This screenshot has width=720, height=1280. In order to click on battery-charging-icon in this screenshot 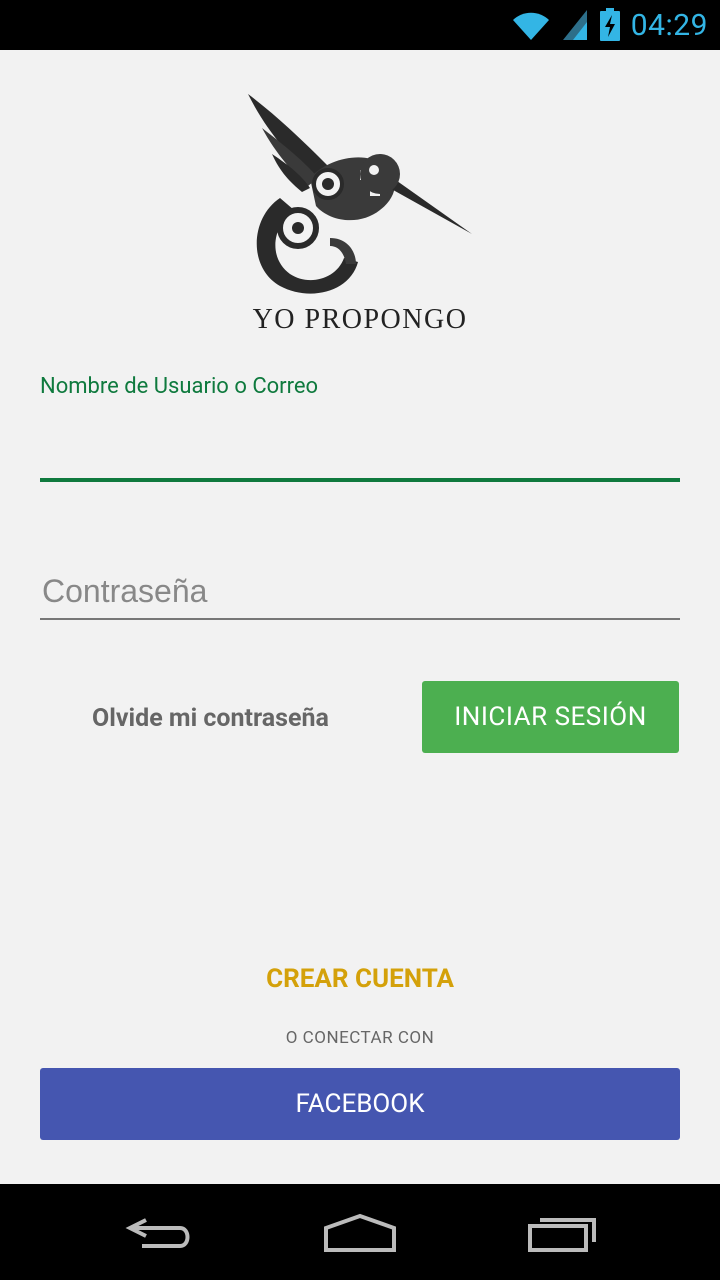, I will do `click(609, 24)`.